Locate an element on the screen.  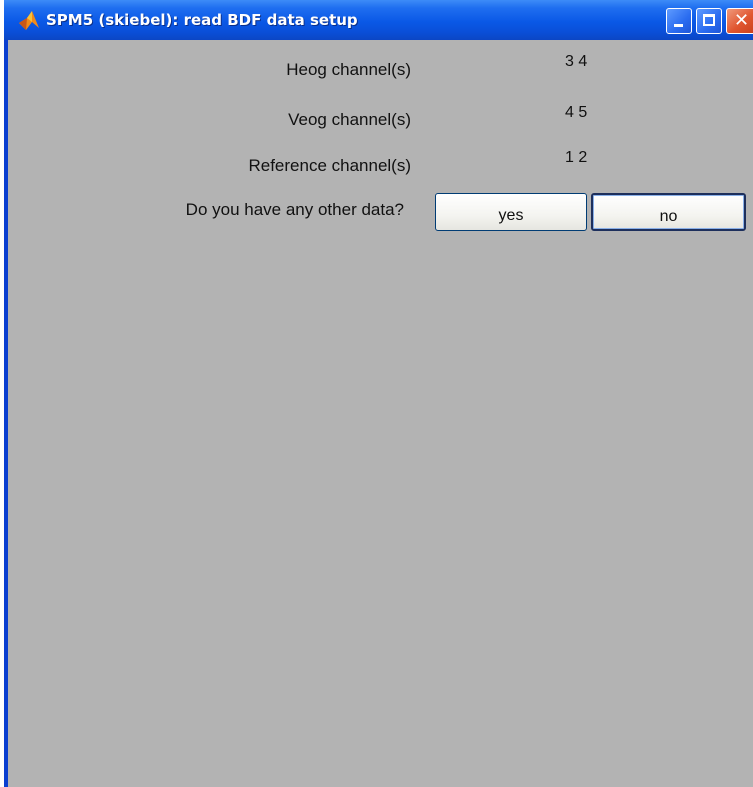
minimize-icon is located at coordinates (678, 25).